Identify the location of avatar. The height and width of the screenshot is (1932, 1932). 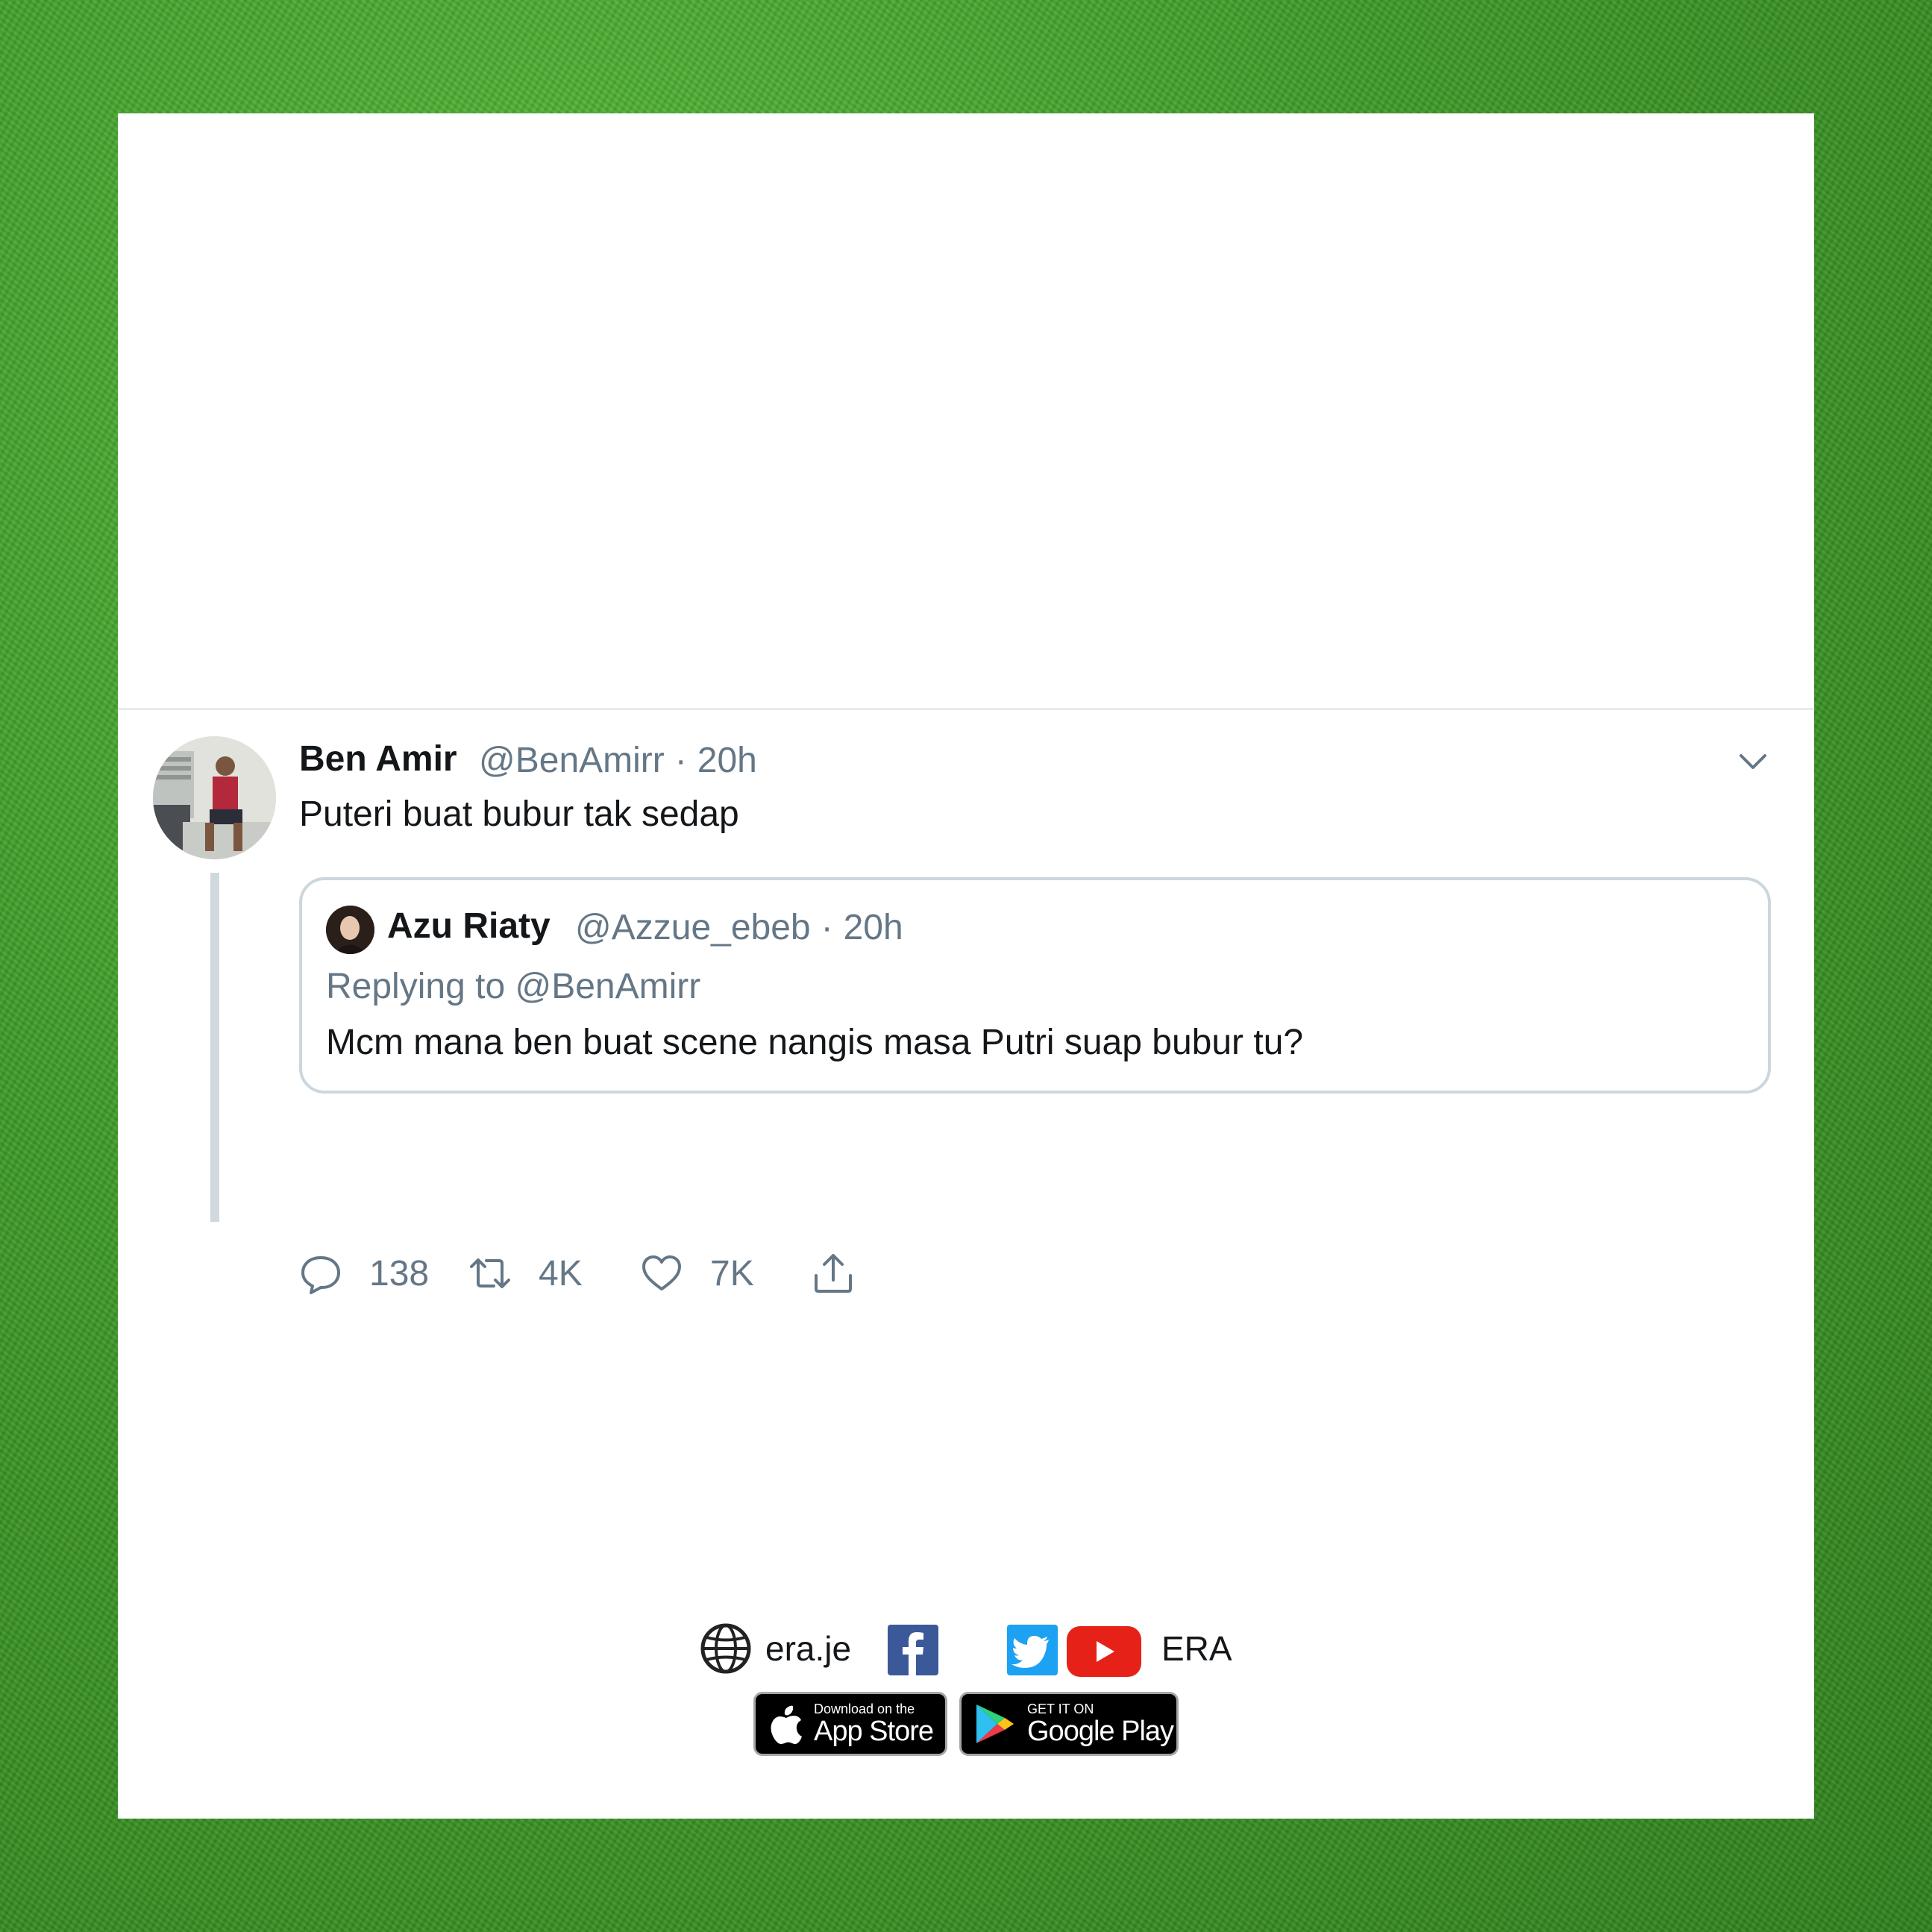
(214, 798).